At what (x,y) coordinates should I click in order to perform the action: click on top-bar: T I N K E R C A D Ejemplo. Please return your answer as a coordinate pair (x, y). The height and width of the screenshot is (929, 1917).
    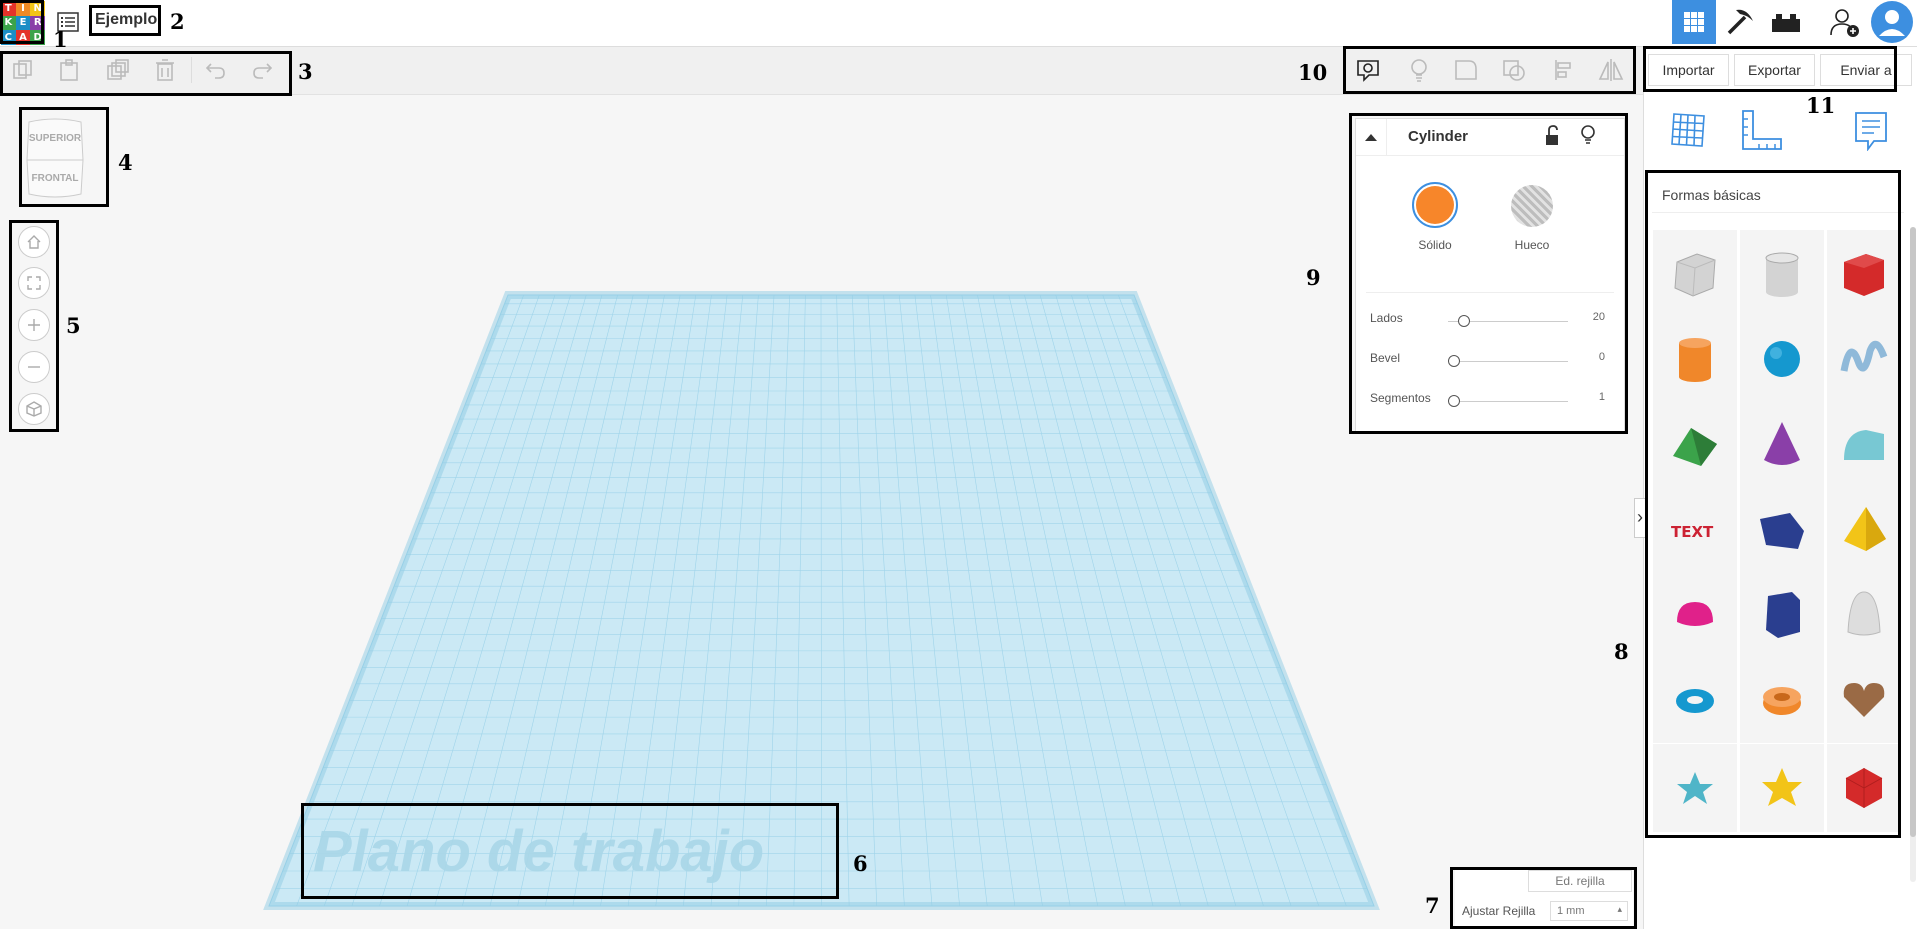
    Looking at the image, I should click on (958, 23).